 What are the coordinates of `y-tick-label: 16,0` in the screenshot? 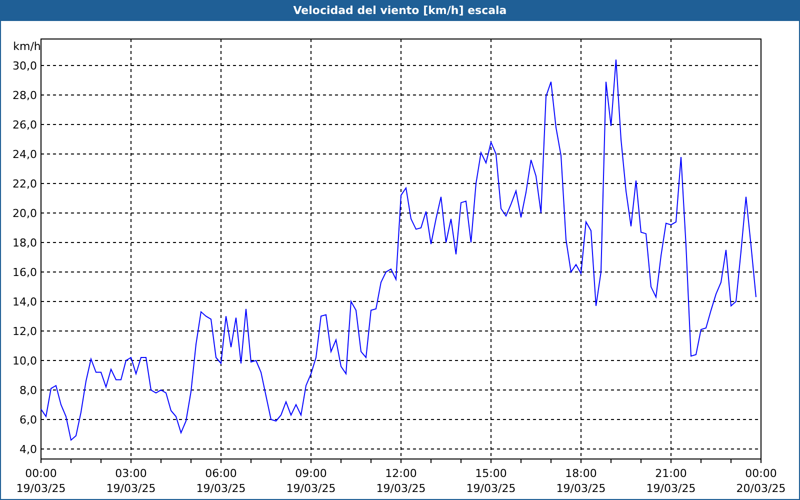 It's located at (24, 272).